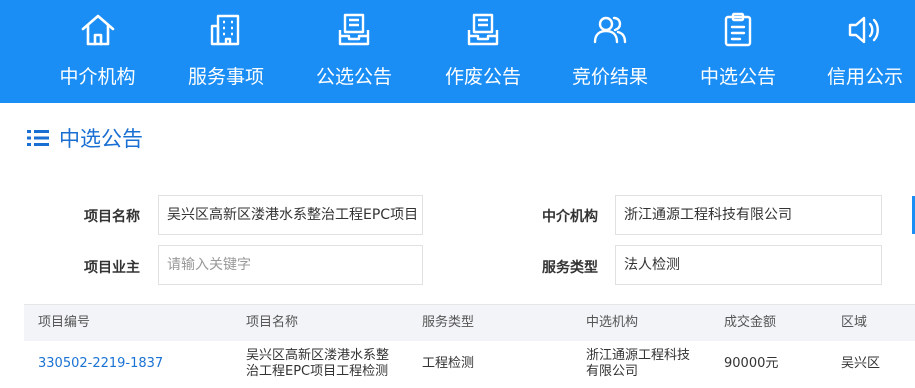 This screenshot has width=915, height=388. Describe the element at coordinates (101, 139) in the screenshot. I see `page-title: 中选公告` at that location.